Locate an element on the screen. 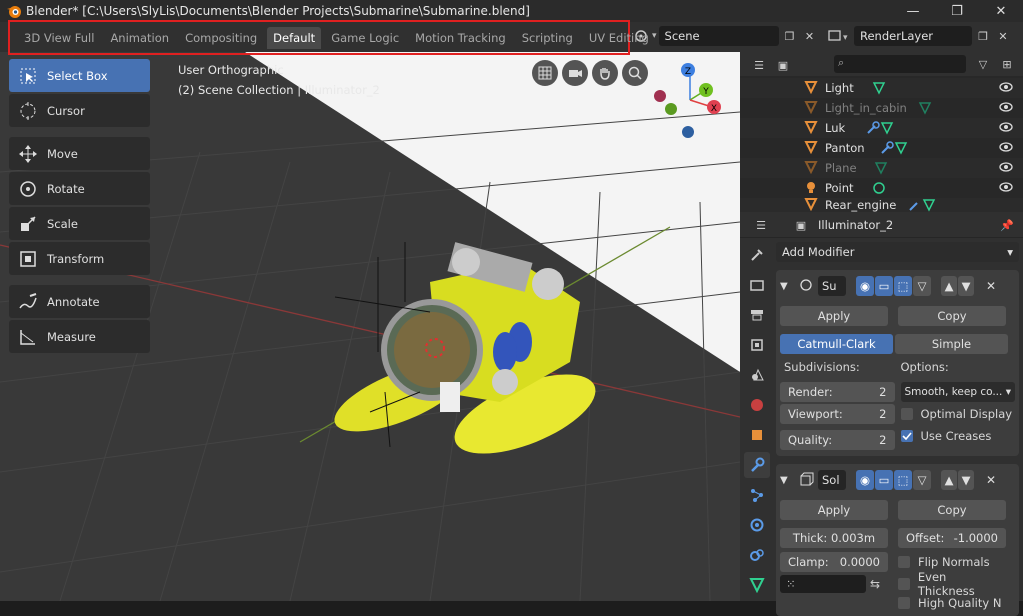 The width and height of the screenshot is (1023, 616). quality-field: Quality: 2 is located at coordinates (837, 440).